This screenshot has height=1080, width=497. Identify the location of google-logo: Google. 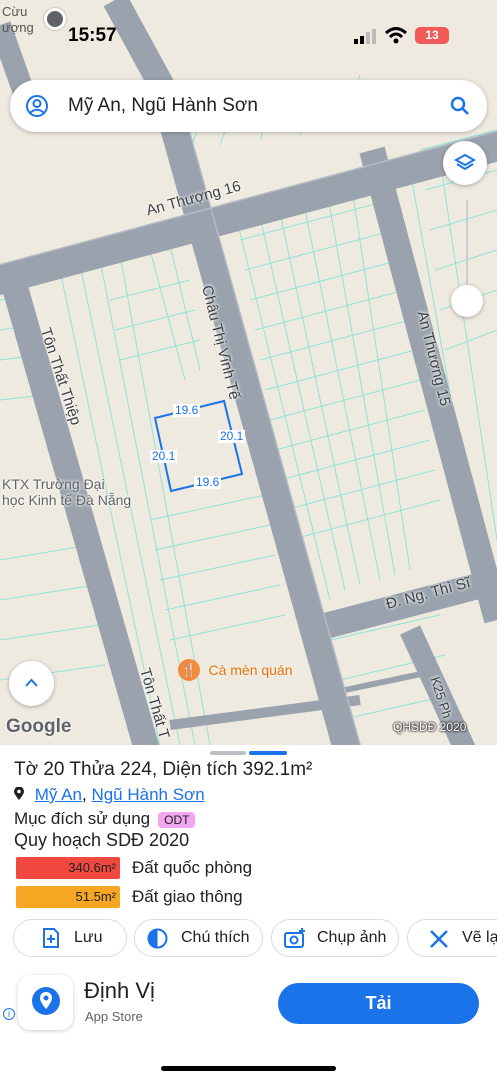
(39, 726).